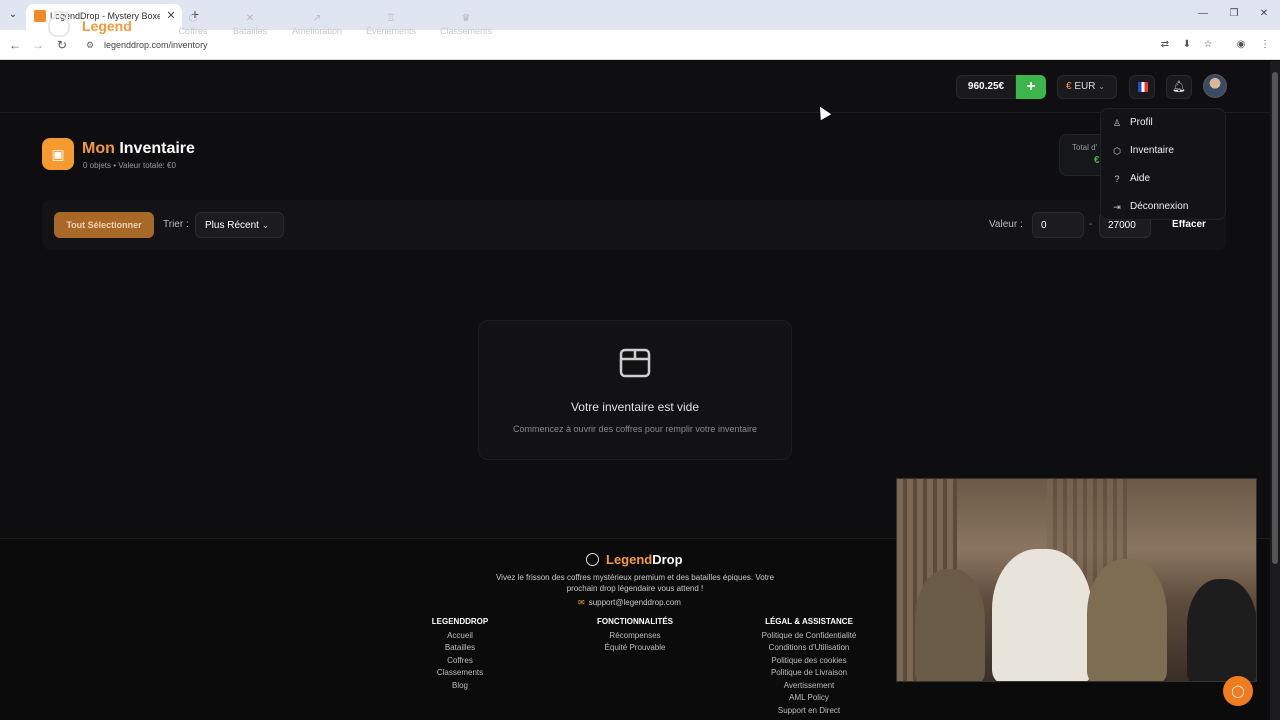 The width and height of the screenshot is (1280, 720). What do you see at coordinates (460, 621) in the screenshot?
I see `footer-heading-legenddrop: LEGENDDROP` at bounding box center [460, 621].